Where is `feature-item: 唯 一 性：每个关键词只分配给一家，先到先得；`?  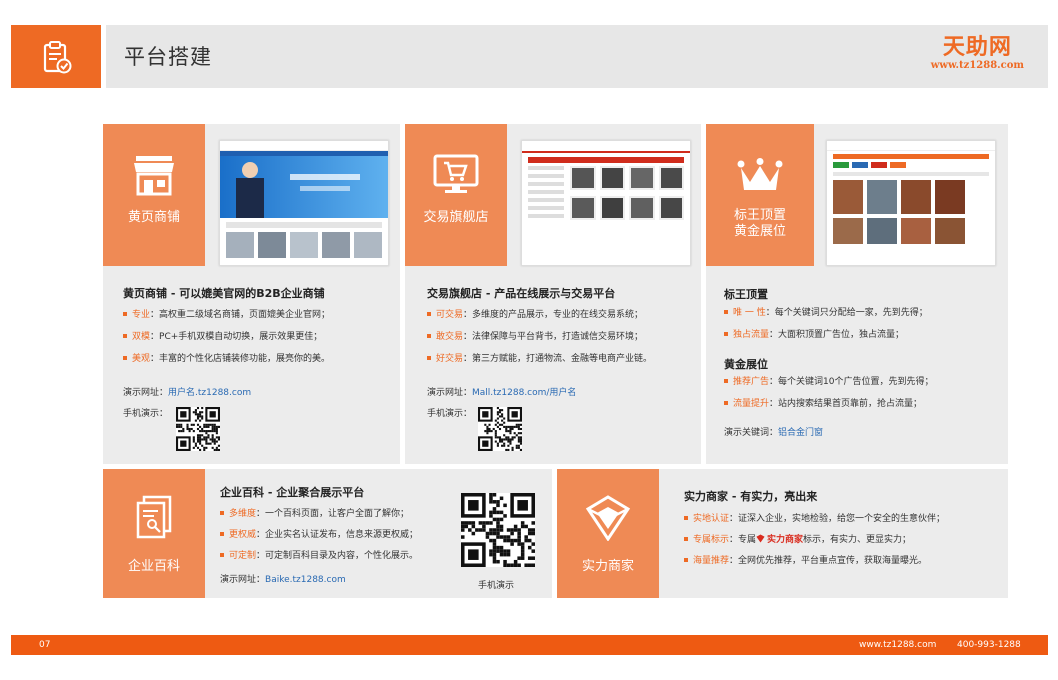 feature-item: 唯 一 性：每个关键词只分配给一家，先到先得； is located at coordinates (826, 311).